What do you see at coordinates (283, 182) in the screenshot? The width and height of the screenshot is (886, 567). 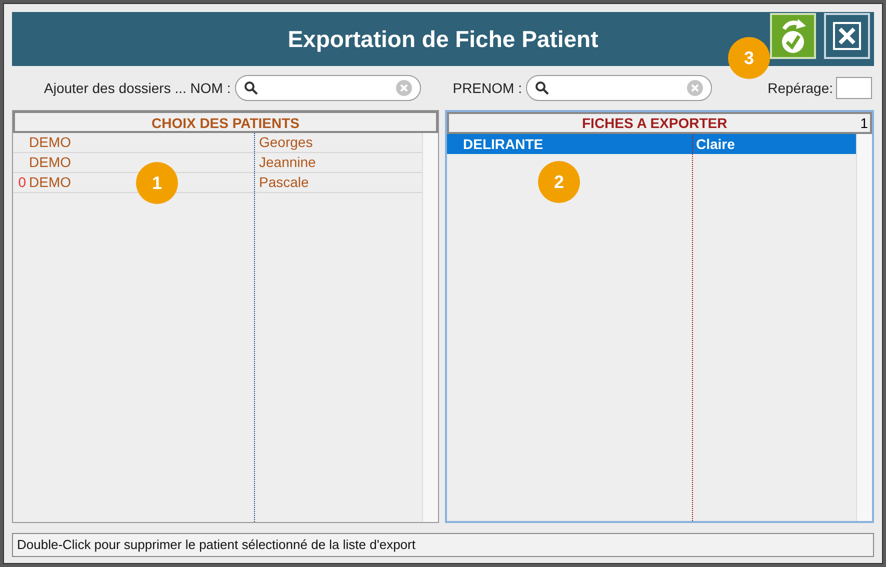 I see `prenom-cell-text: Pascale` at bounding box center [283, 182].